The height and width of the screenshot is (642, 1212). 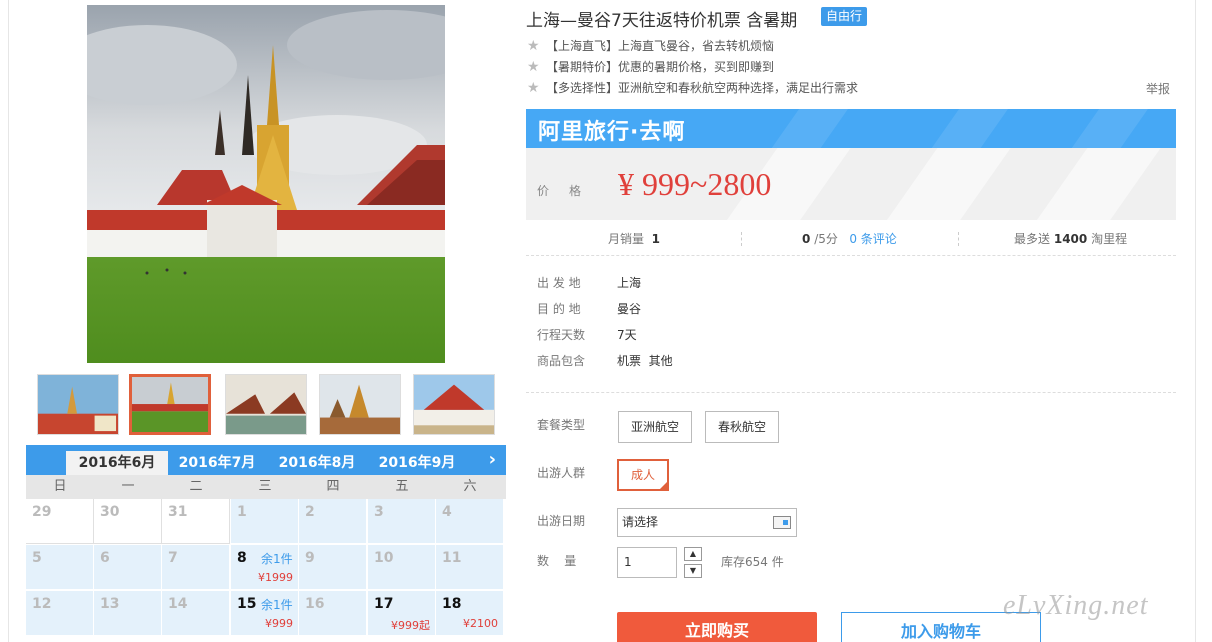 What do you see at coordinates (196, 567) in the screenshot?
I see `calendar-day-cell: 7` at bounding box center [196, 567].